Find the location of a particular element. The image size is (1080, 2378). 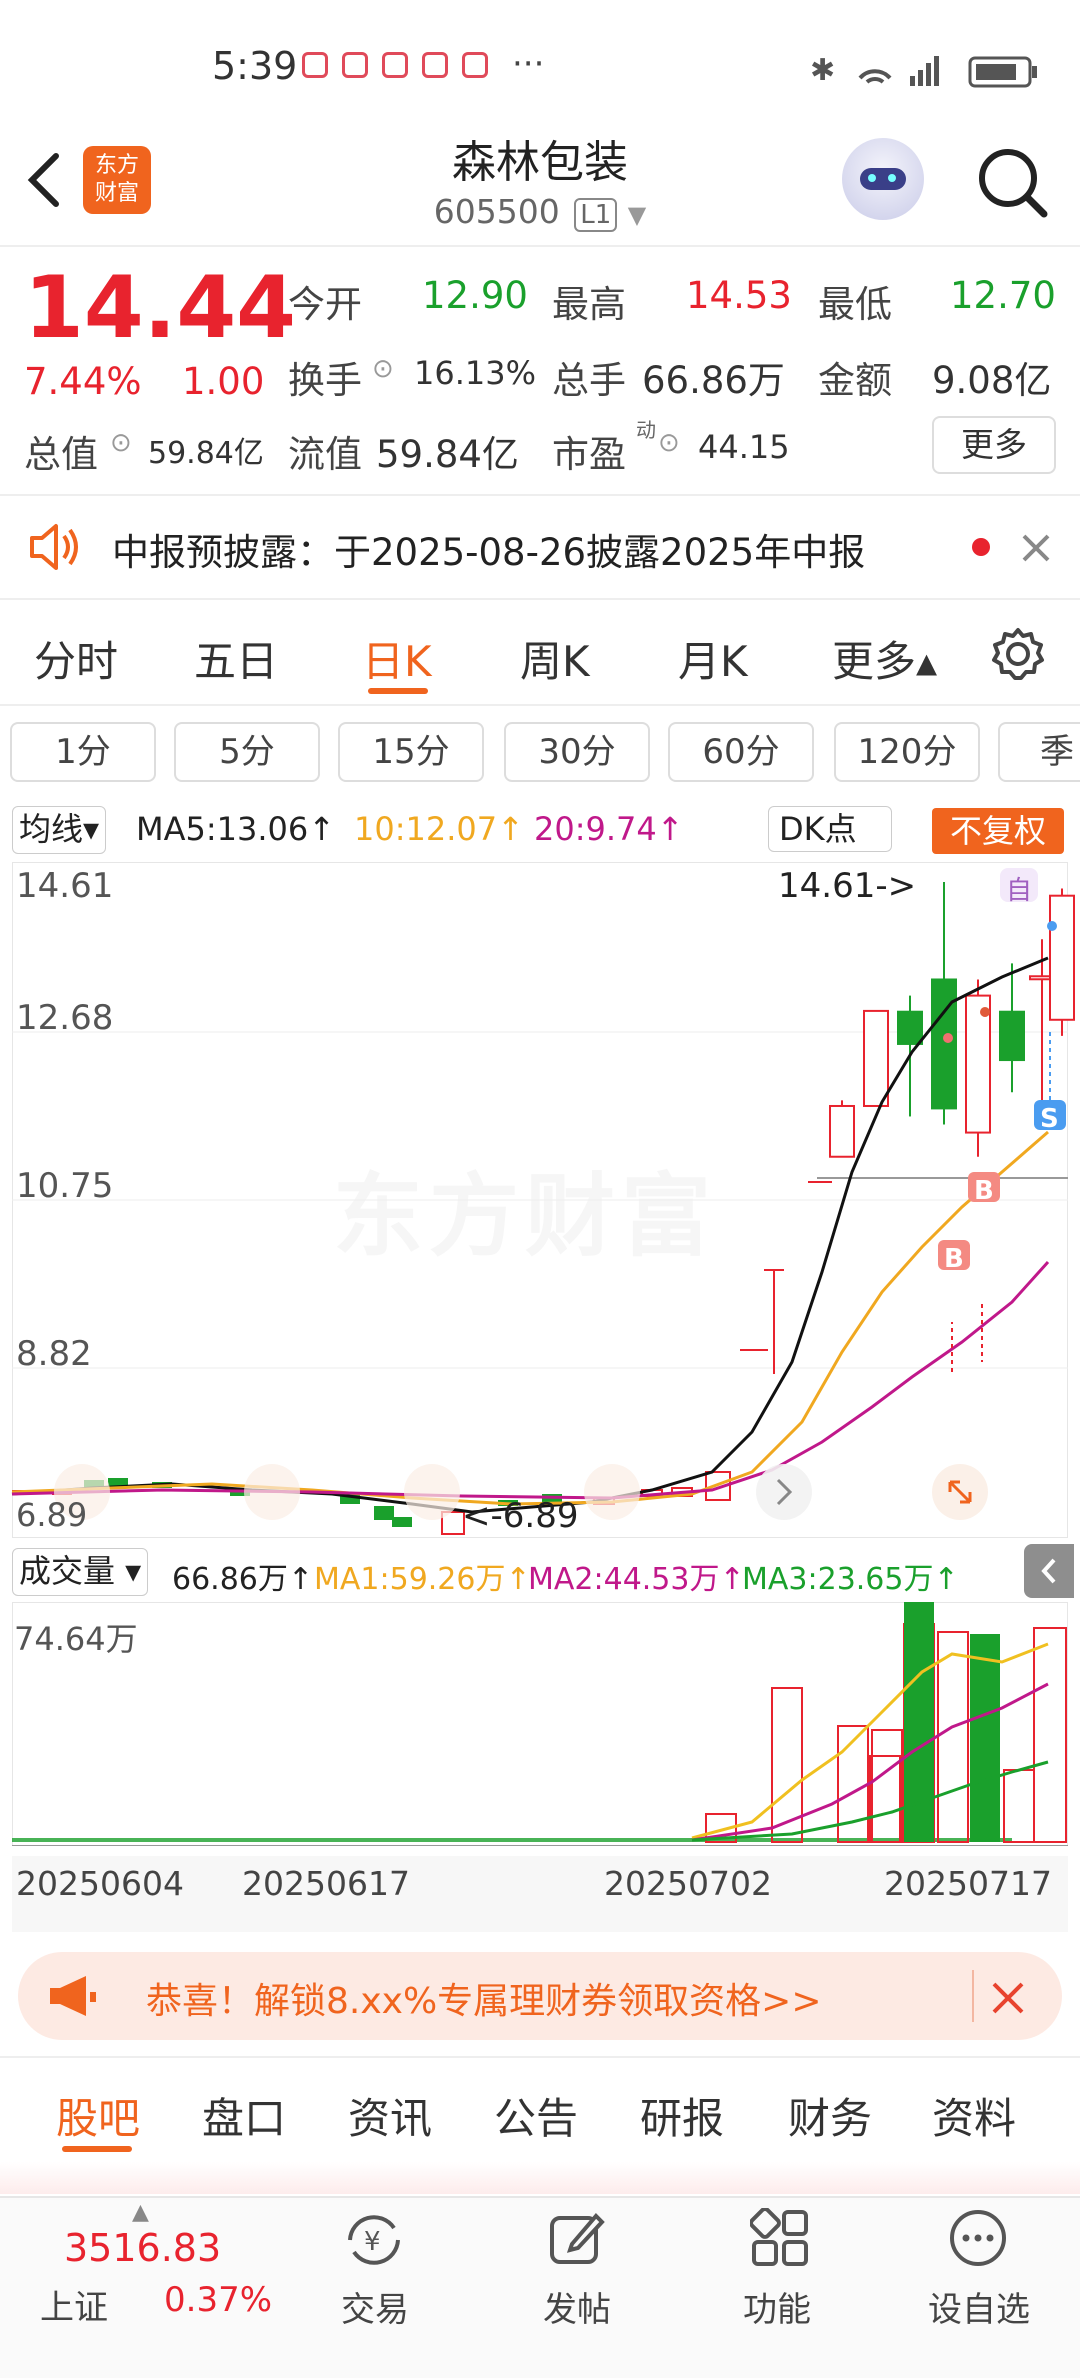

prev-control is located at coordinates (612, 1492).